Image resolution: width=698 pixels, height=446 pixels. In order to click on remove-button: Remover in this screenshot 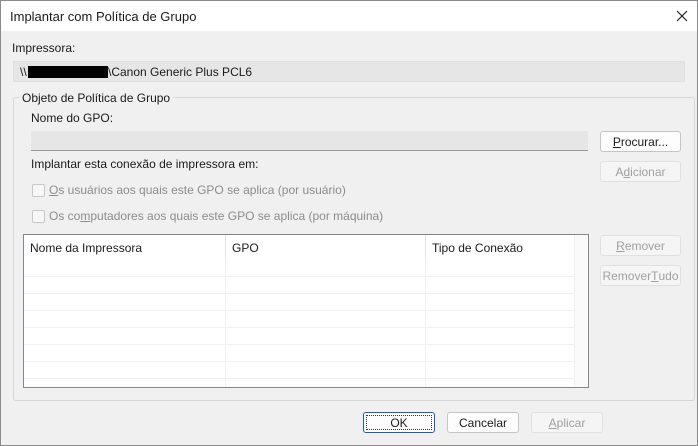, I will do `click(640, 245)`.